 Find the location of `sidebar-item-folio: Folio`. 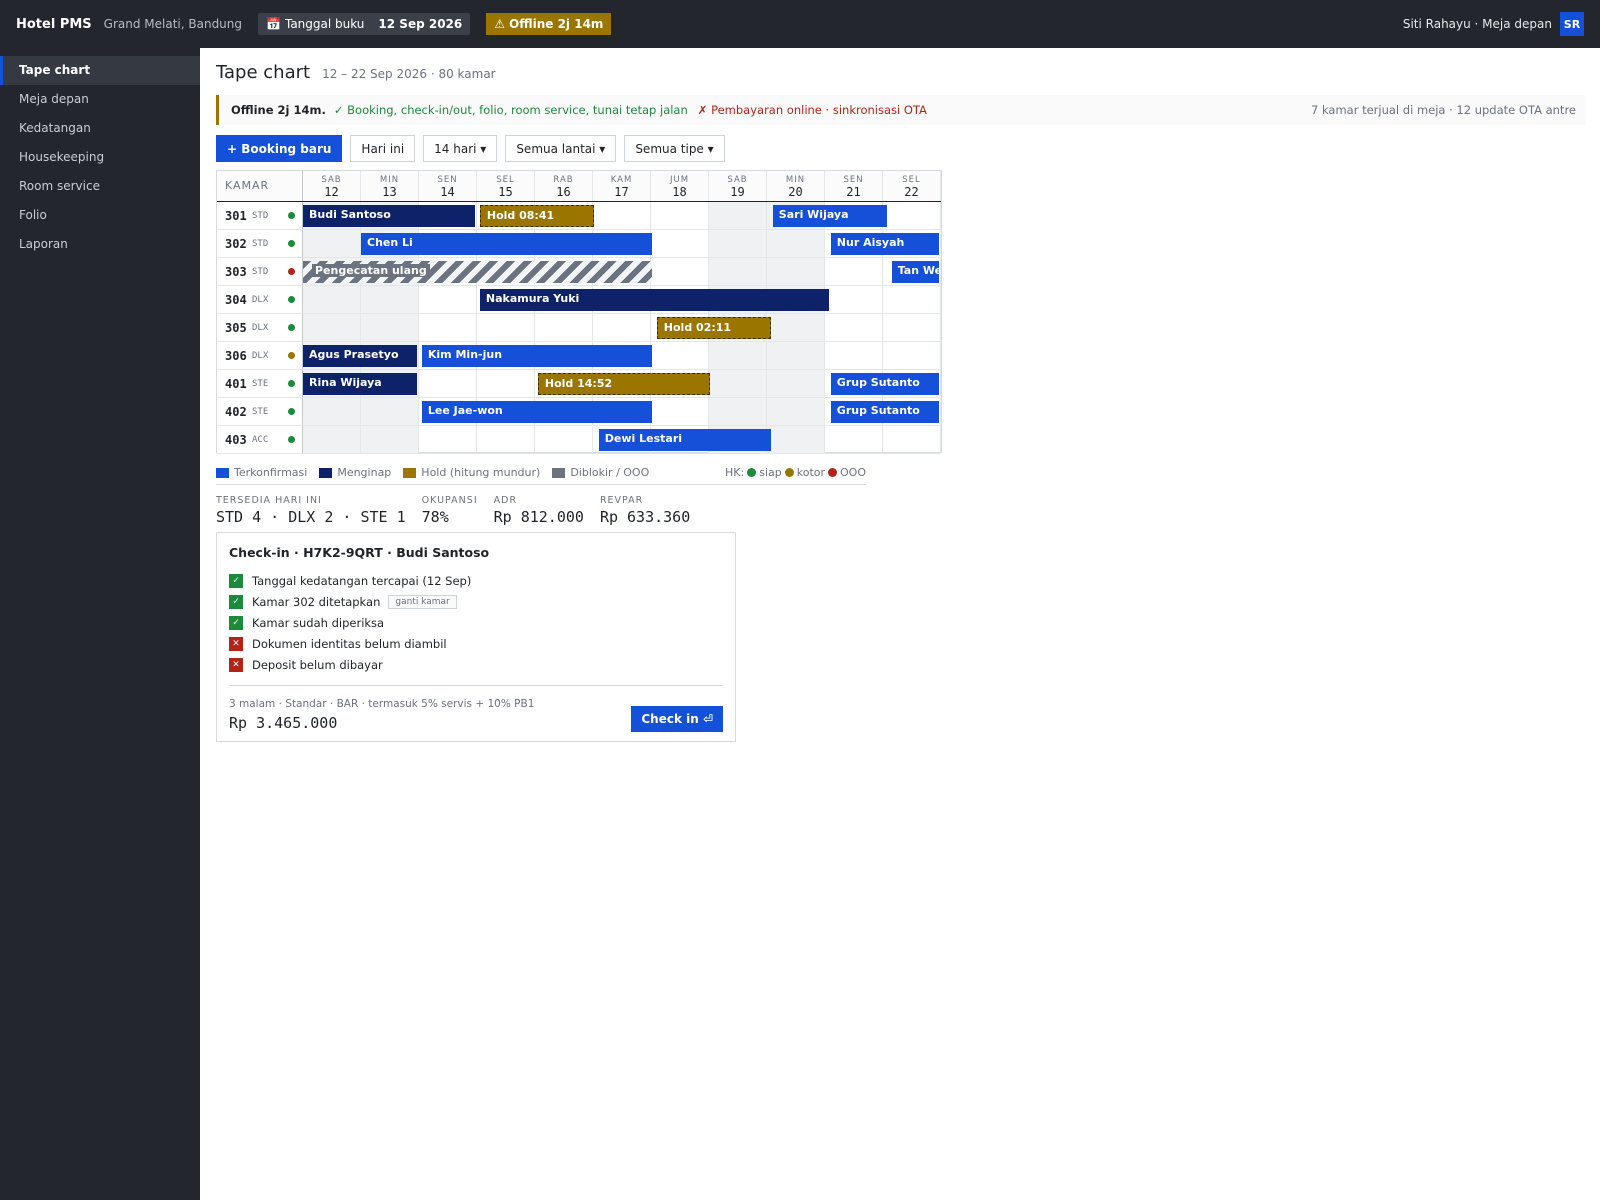

sidebar-item-folio: Folio is located at coordinates (100, 215).